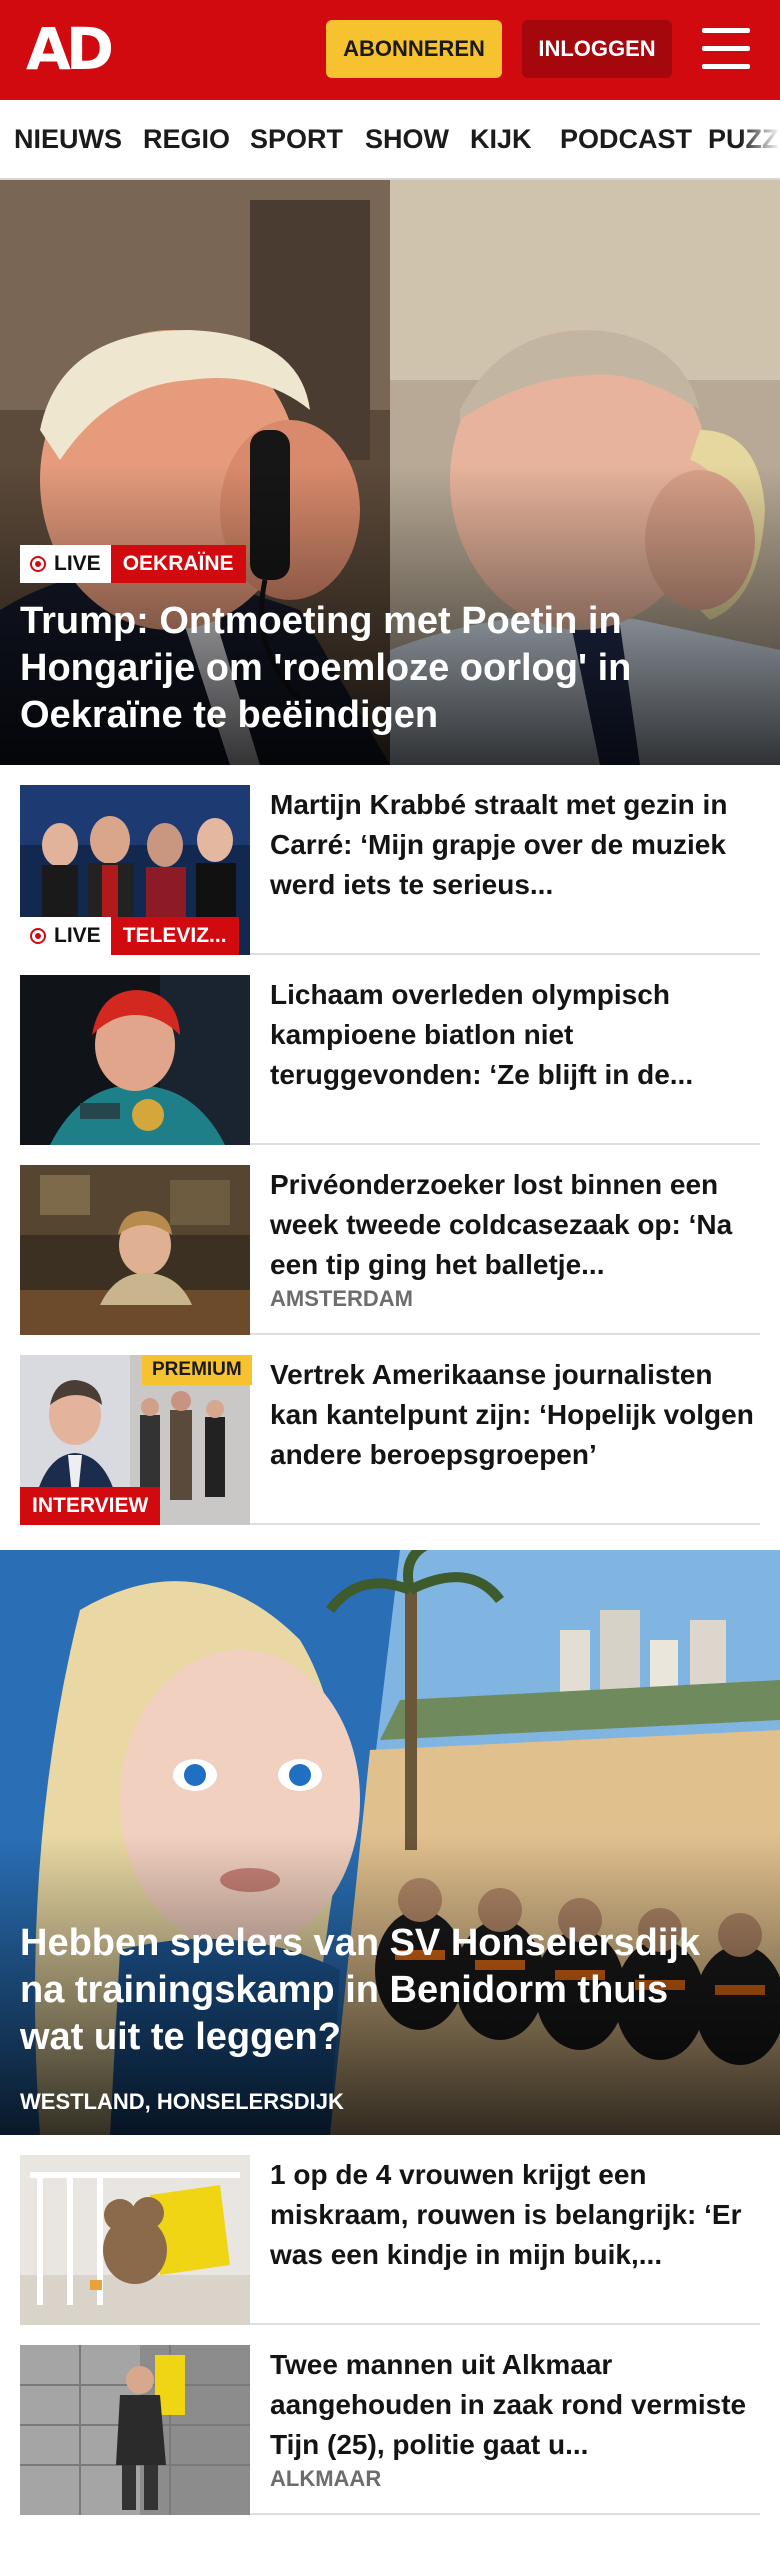 The image size is (780, 2560). I want to click on top-header: AD ABONNEREN INLOGGEN, so click(390, 50).